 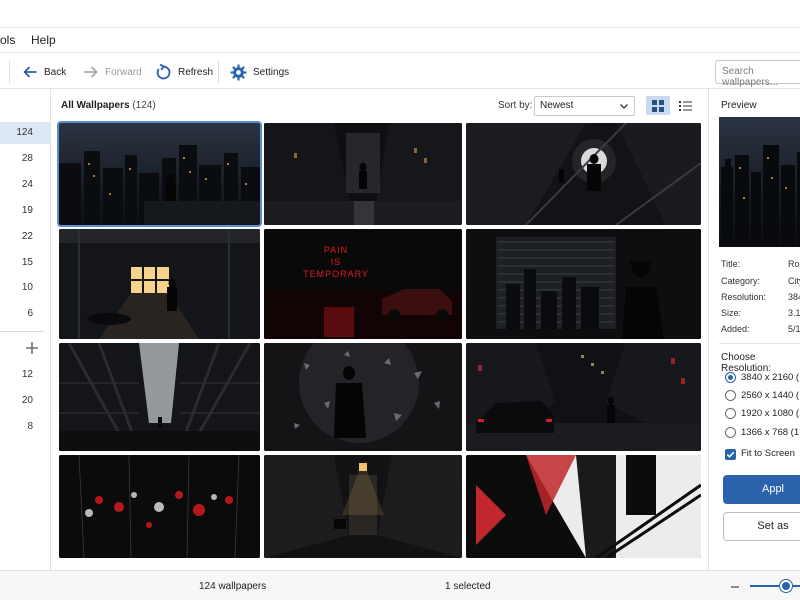 I want to click on resolution-option: 1920 x 1080 (1, so click(x=770, y=413).